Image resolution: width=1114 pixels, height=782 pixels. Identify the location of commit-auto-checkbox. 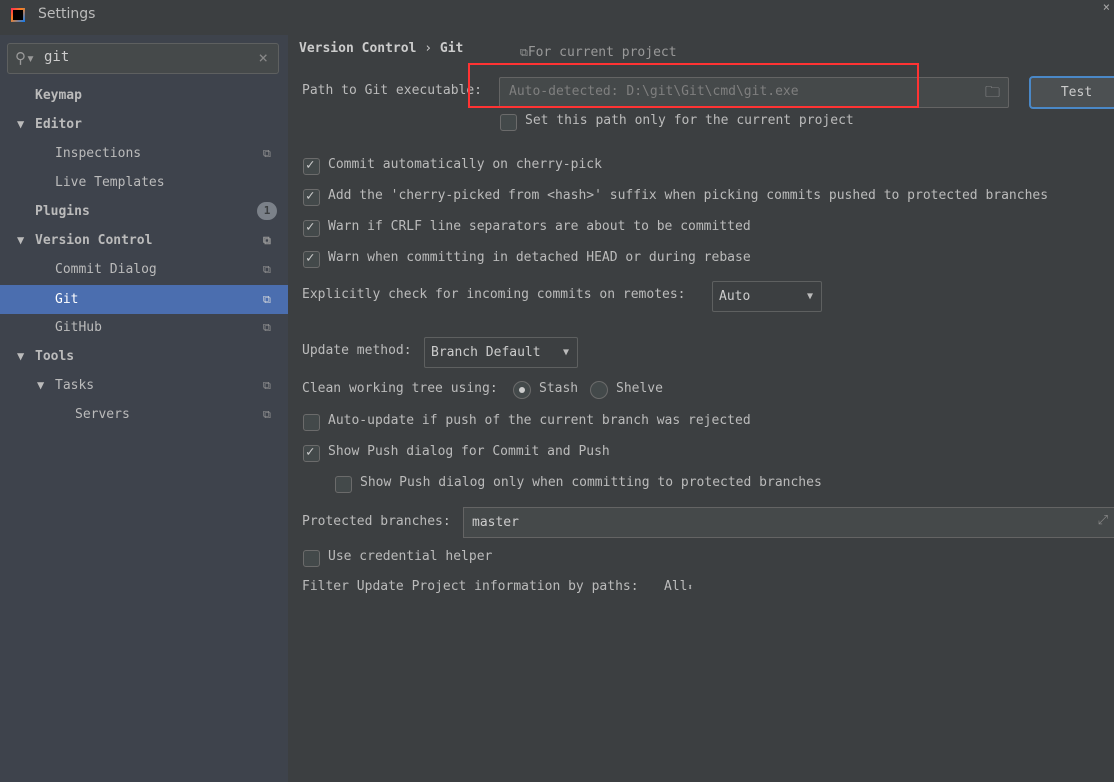
(311, 166).